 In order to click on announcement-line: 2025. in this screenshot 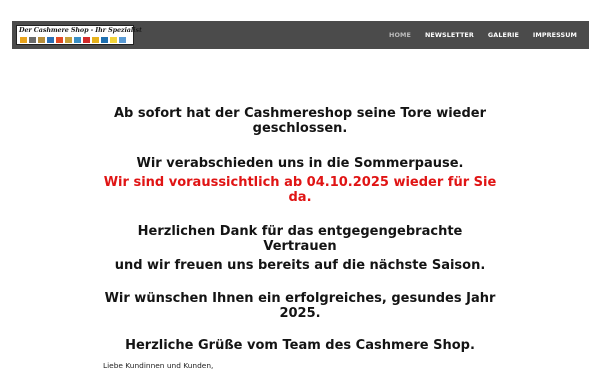, I will do `click(300, 313)`.